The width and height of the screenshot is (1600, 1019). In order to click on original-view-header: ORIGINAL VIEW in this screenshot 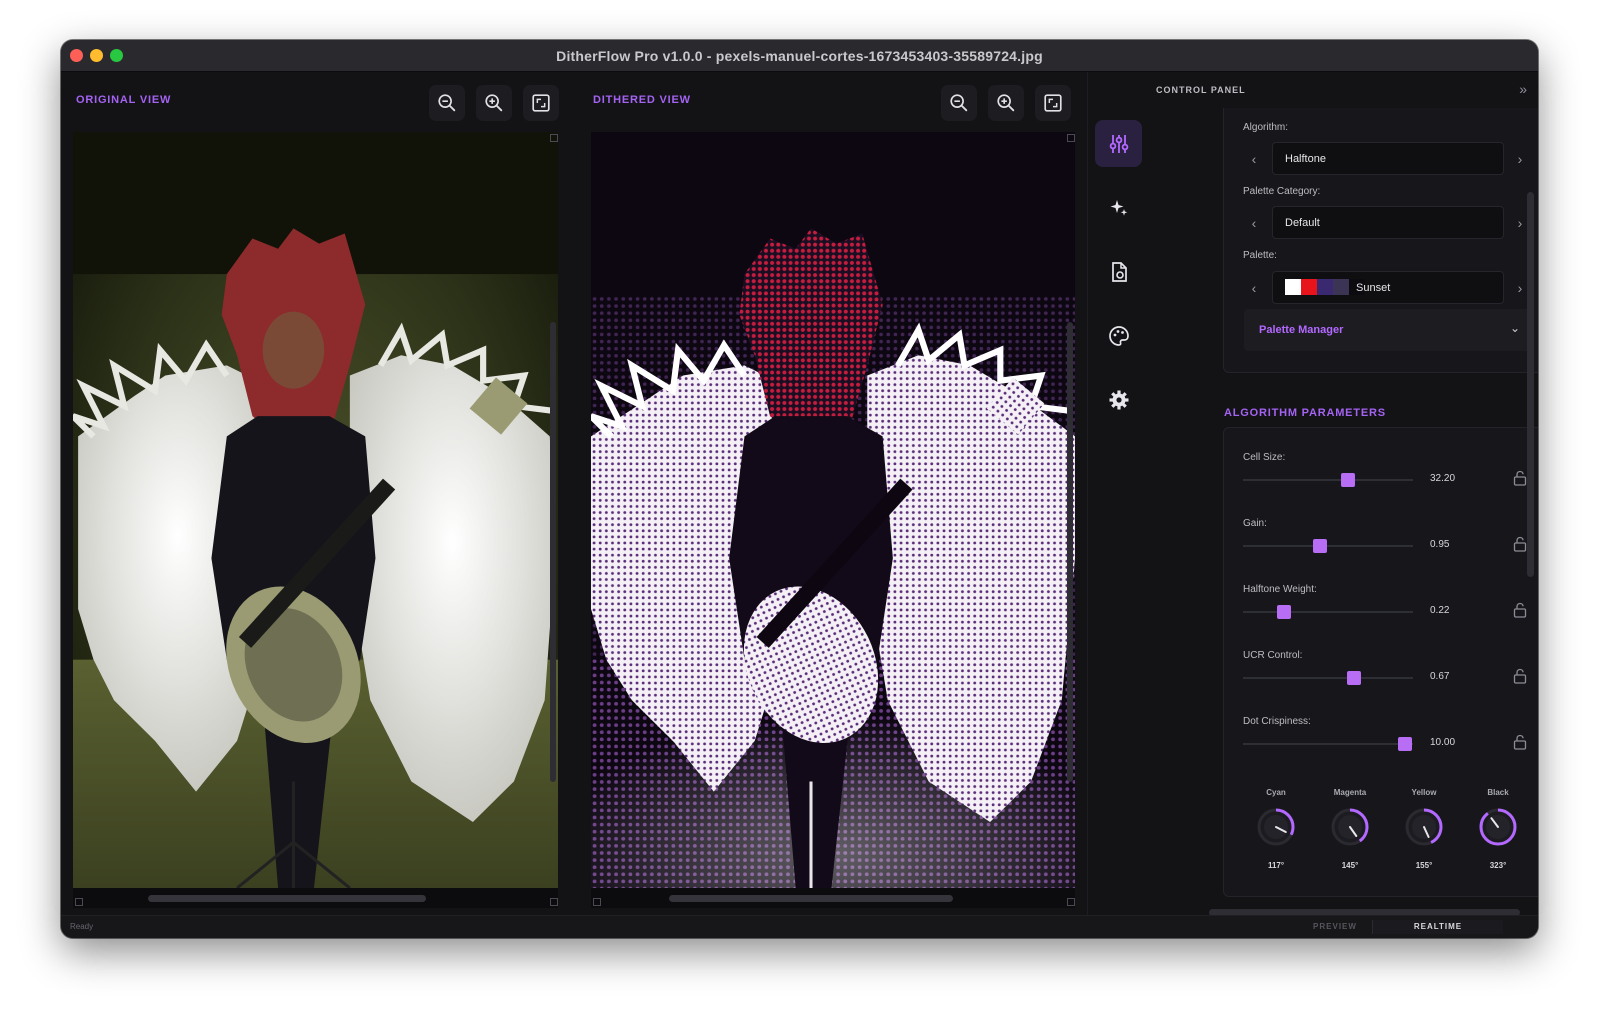, I will do `click(315, 102)`.